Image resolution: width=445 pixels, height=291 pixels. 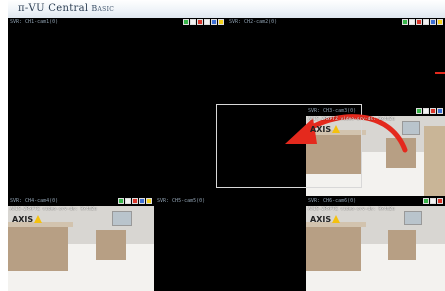 I want to click on title-bar: π-VU Central Basic, so click(x=226, y=9).